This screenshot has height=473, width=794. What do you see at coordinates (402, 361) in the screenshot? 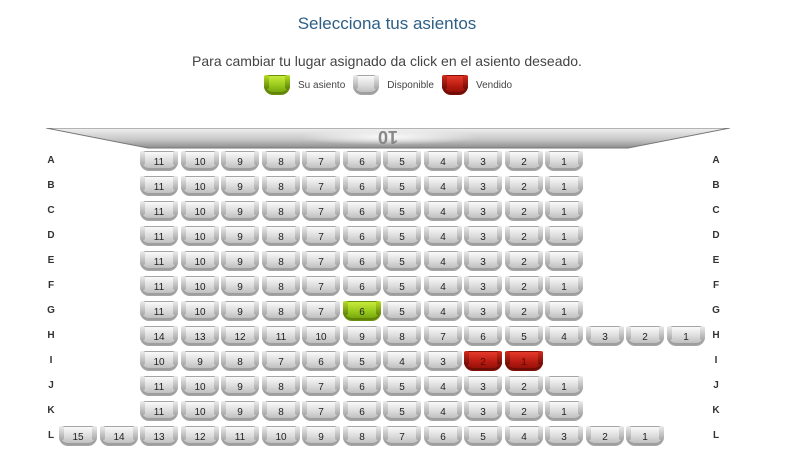
I see `seat-I-4: 4` at bounding box center [402, 361].